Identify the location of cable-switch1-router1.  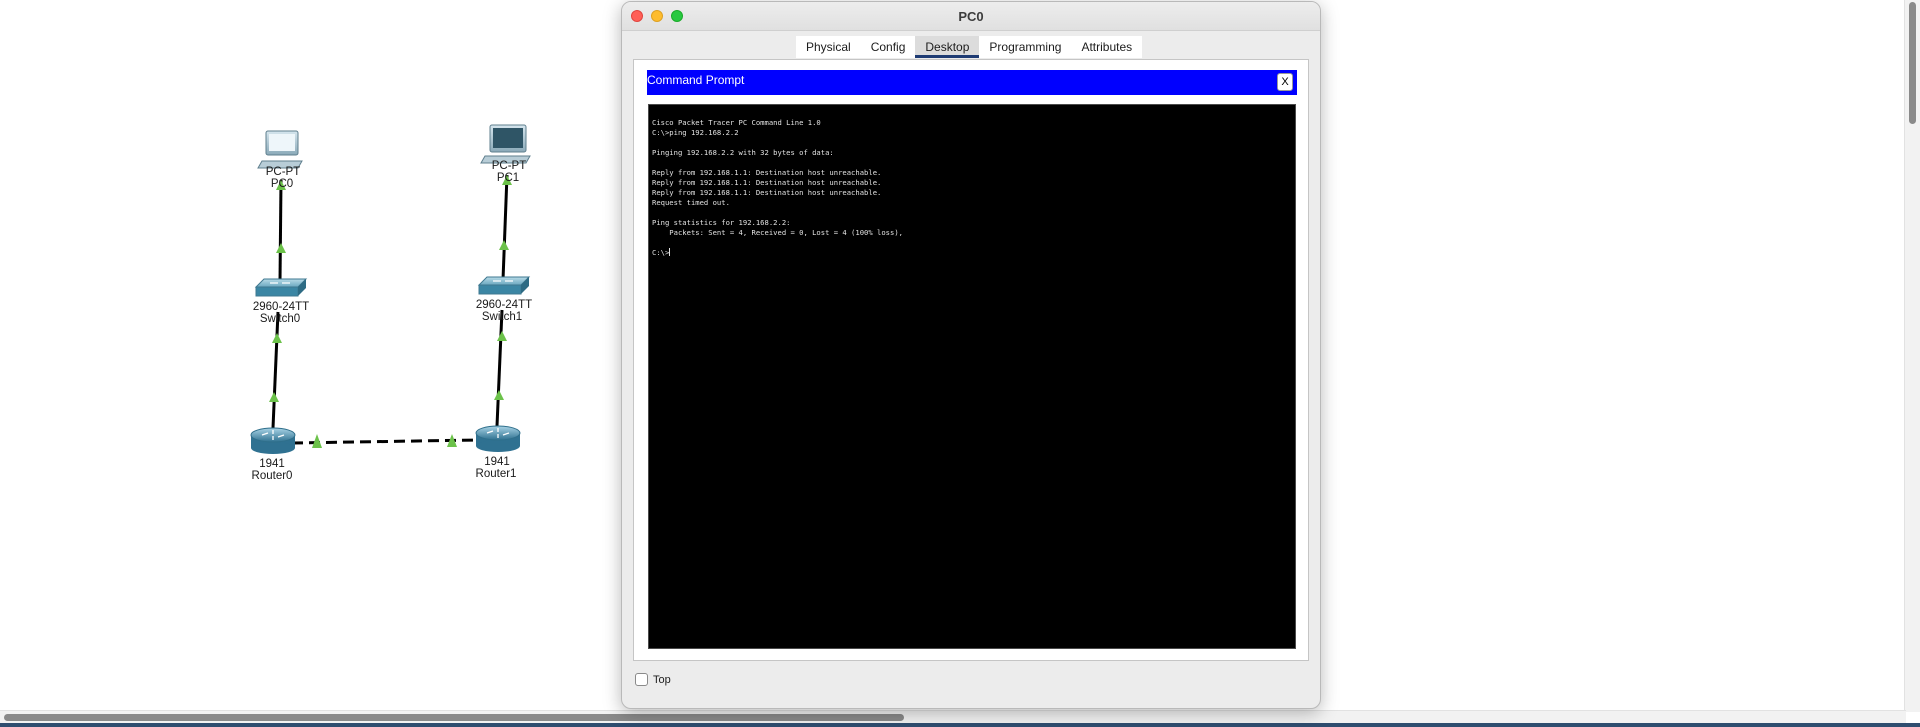
(499, 368).